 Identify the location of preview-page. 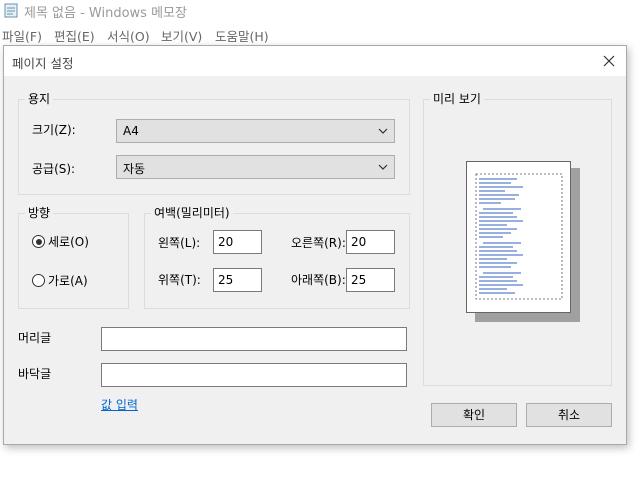
(518, 237).